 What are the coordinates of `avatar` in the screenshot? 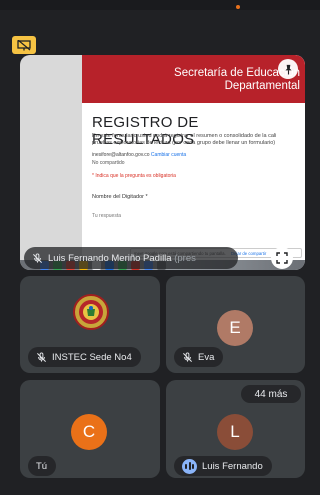 It's located at (91, 312).